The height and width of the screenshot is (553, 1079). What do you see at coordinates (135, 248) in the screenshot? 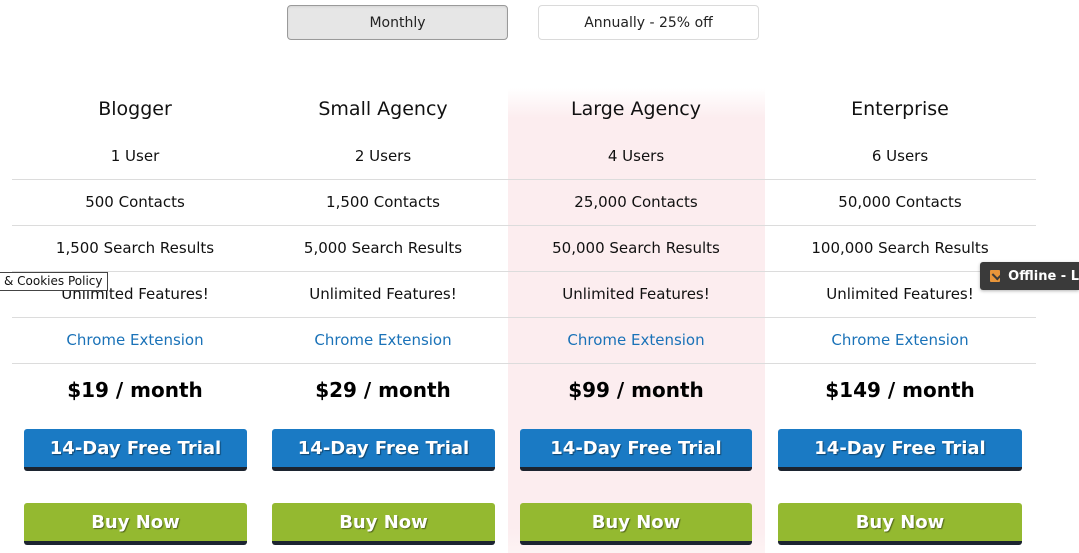
I see `plan-search-results: 1,500 Search Results` at bounding box center [135, 248].